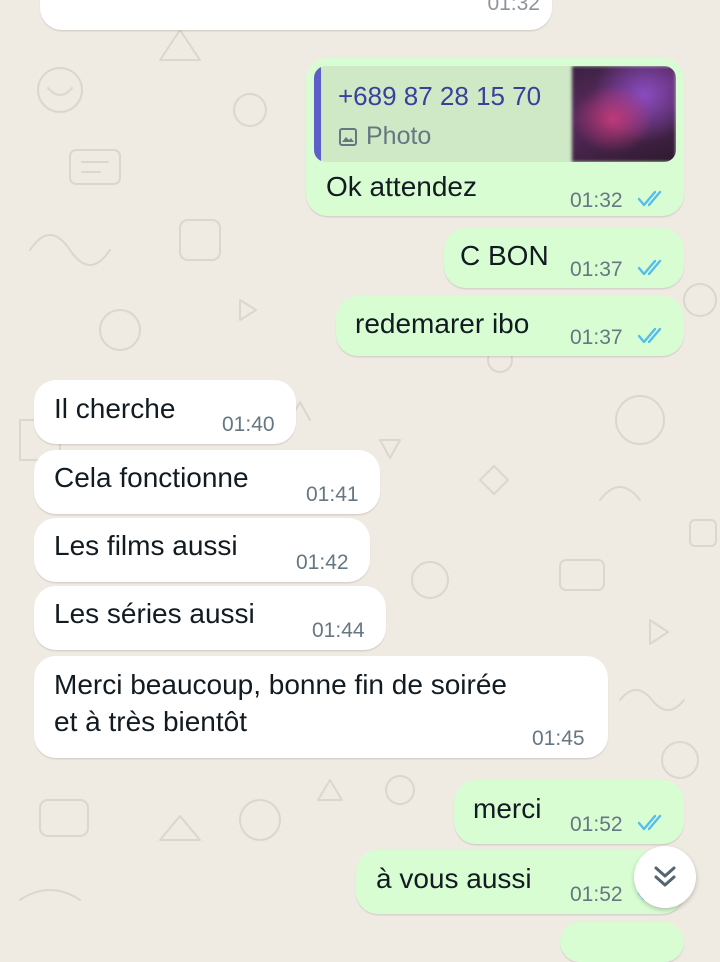 This screenshot has height=962, width=720. What do you see at coordinates (296, 15) in the screenshot?
I see `partial-message-bubble: 01:32` at bounding box center [296, 15].